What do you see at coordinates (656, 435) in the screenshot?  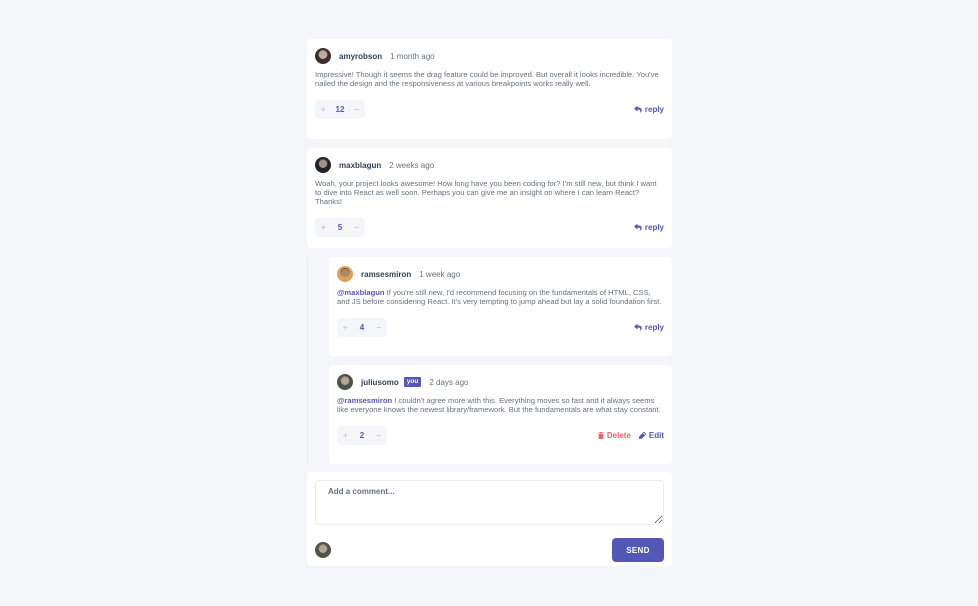 I see `edit-label: Edit` at bounding box center [656, 435].